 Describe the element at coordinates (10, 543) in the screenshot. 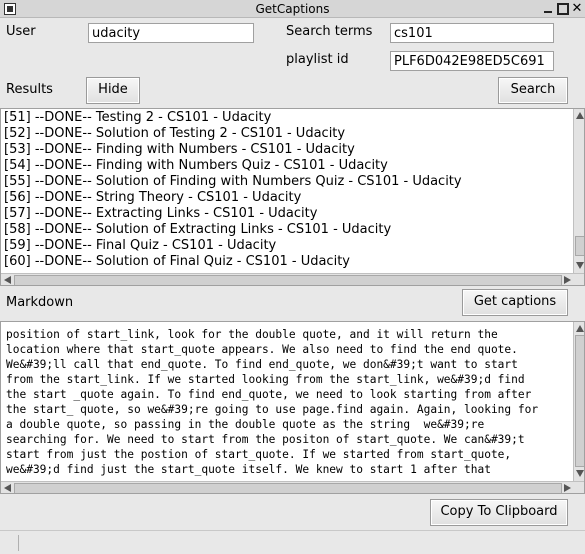

I see `status-bar-grip` at that location.